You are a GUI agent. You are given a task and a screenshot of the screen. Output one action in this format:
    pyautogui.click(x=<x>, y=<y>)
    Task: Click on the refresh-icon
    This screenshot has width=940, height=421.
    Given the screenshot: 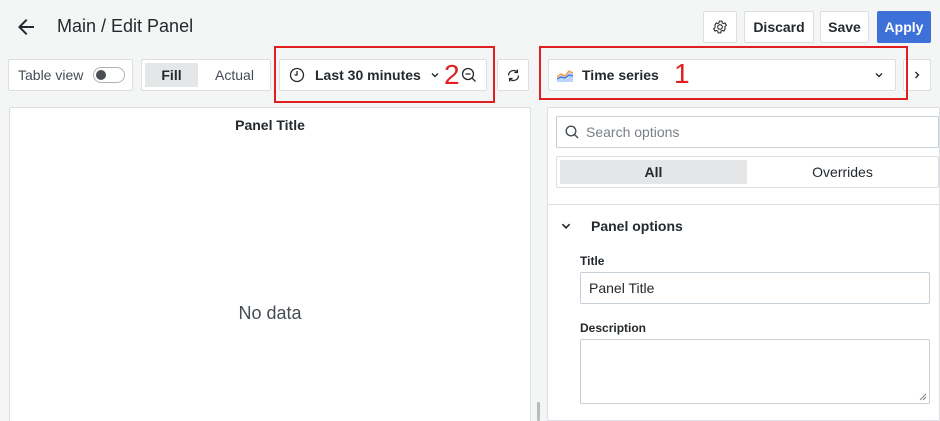 What is the action you would take?
    pyautogui.click(x=513, y=75)
    